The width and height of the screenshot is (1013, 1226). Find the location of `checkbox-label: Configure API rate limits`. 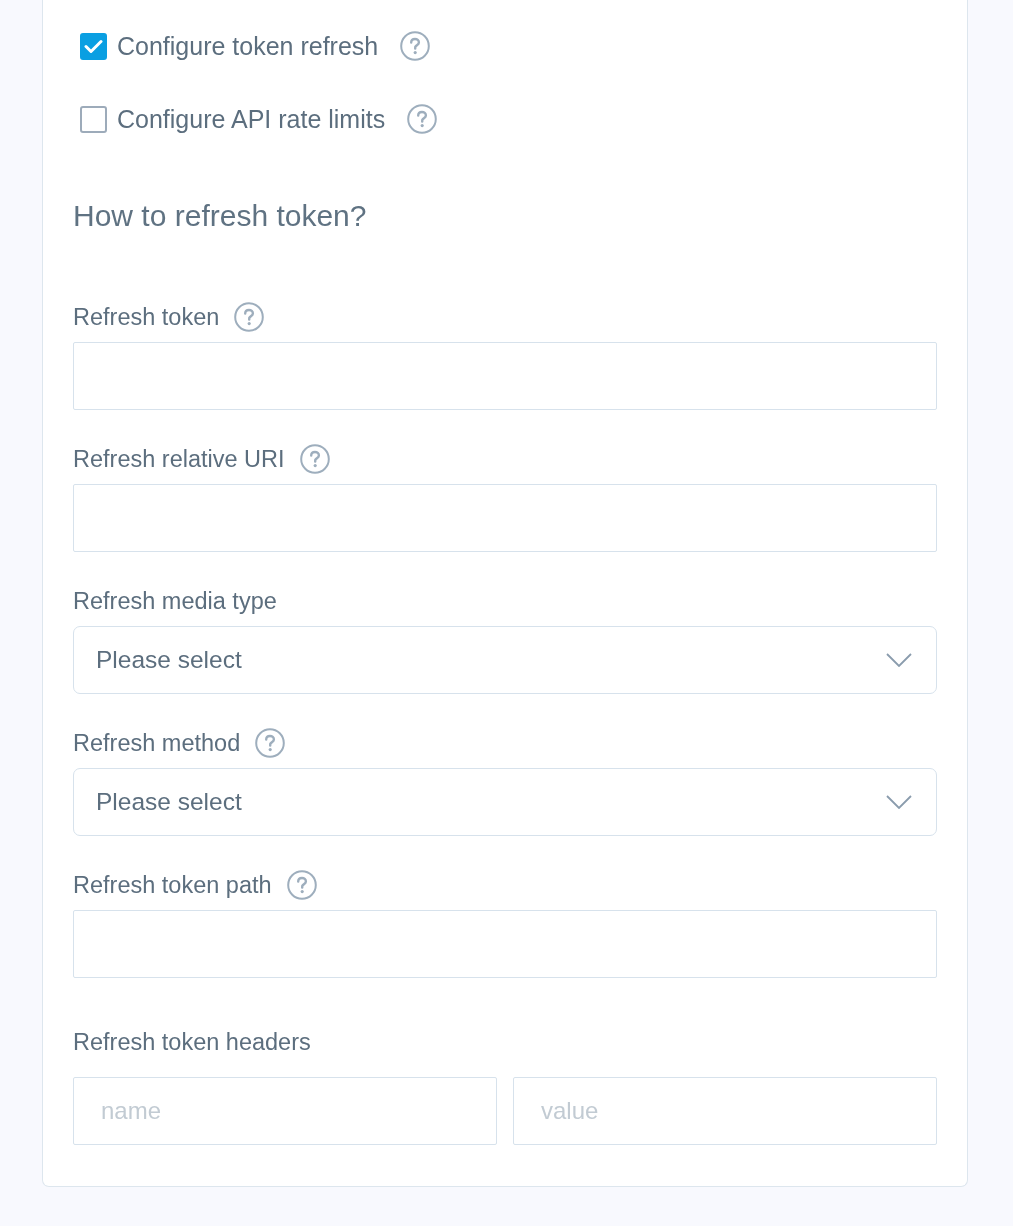

checkbox-label: Configure API rate limits is located at coordinates (251, 119).